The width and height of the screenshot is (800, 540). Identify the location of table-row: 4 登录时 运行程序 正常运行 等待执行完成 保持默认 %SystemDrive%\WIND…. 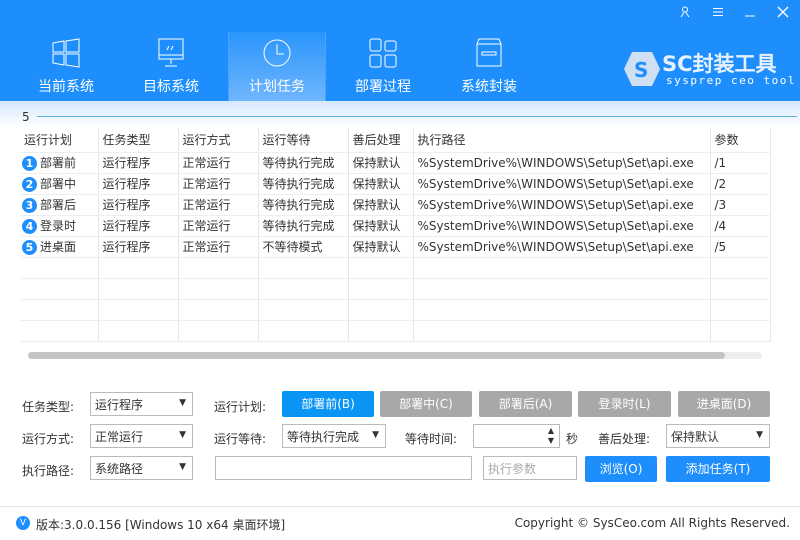
(395, 226).